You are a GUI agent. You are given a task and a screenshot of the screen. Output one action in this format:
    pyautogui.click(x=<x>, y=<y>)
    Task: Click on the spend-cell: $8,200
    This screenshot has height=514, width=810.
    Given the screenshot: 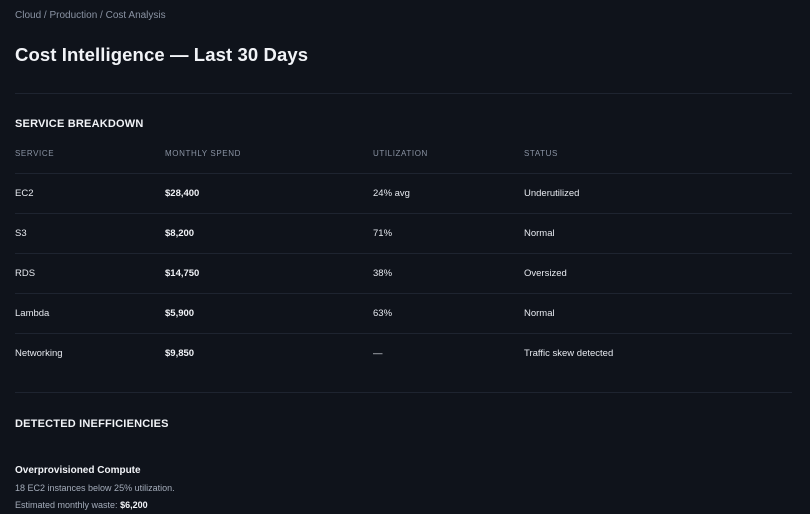 What is the action you would take?
    pyautogui.click(x=269, y=233)
    